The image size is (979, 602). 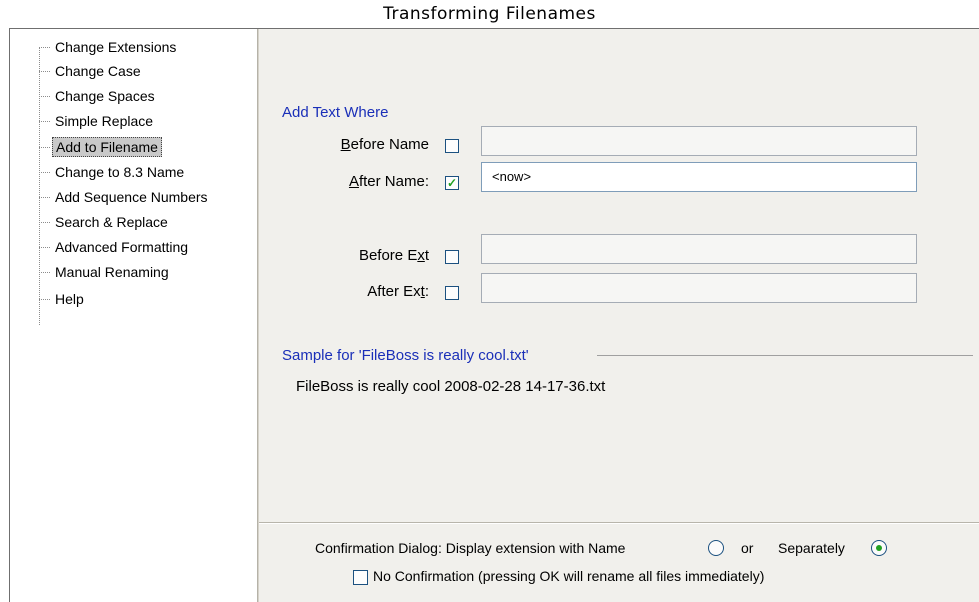 I want to click on after-ext-input, so click(x=699, y=288).